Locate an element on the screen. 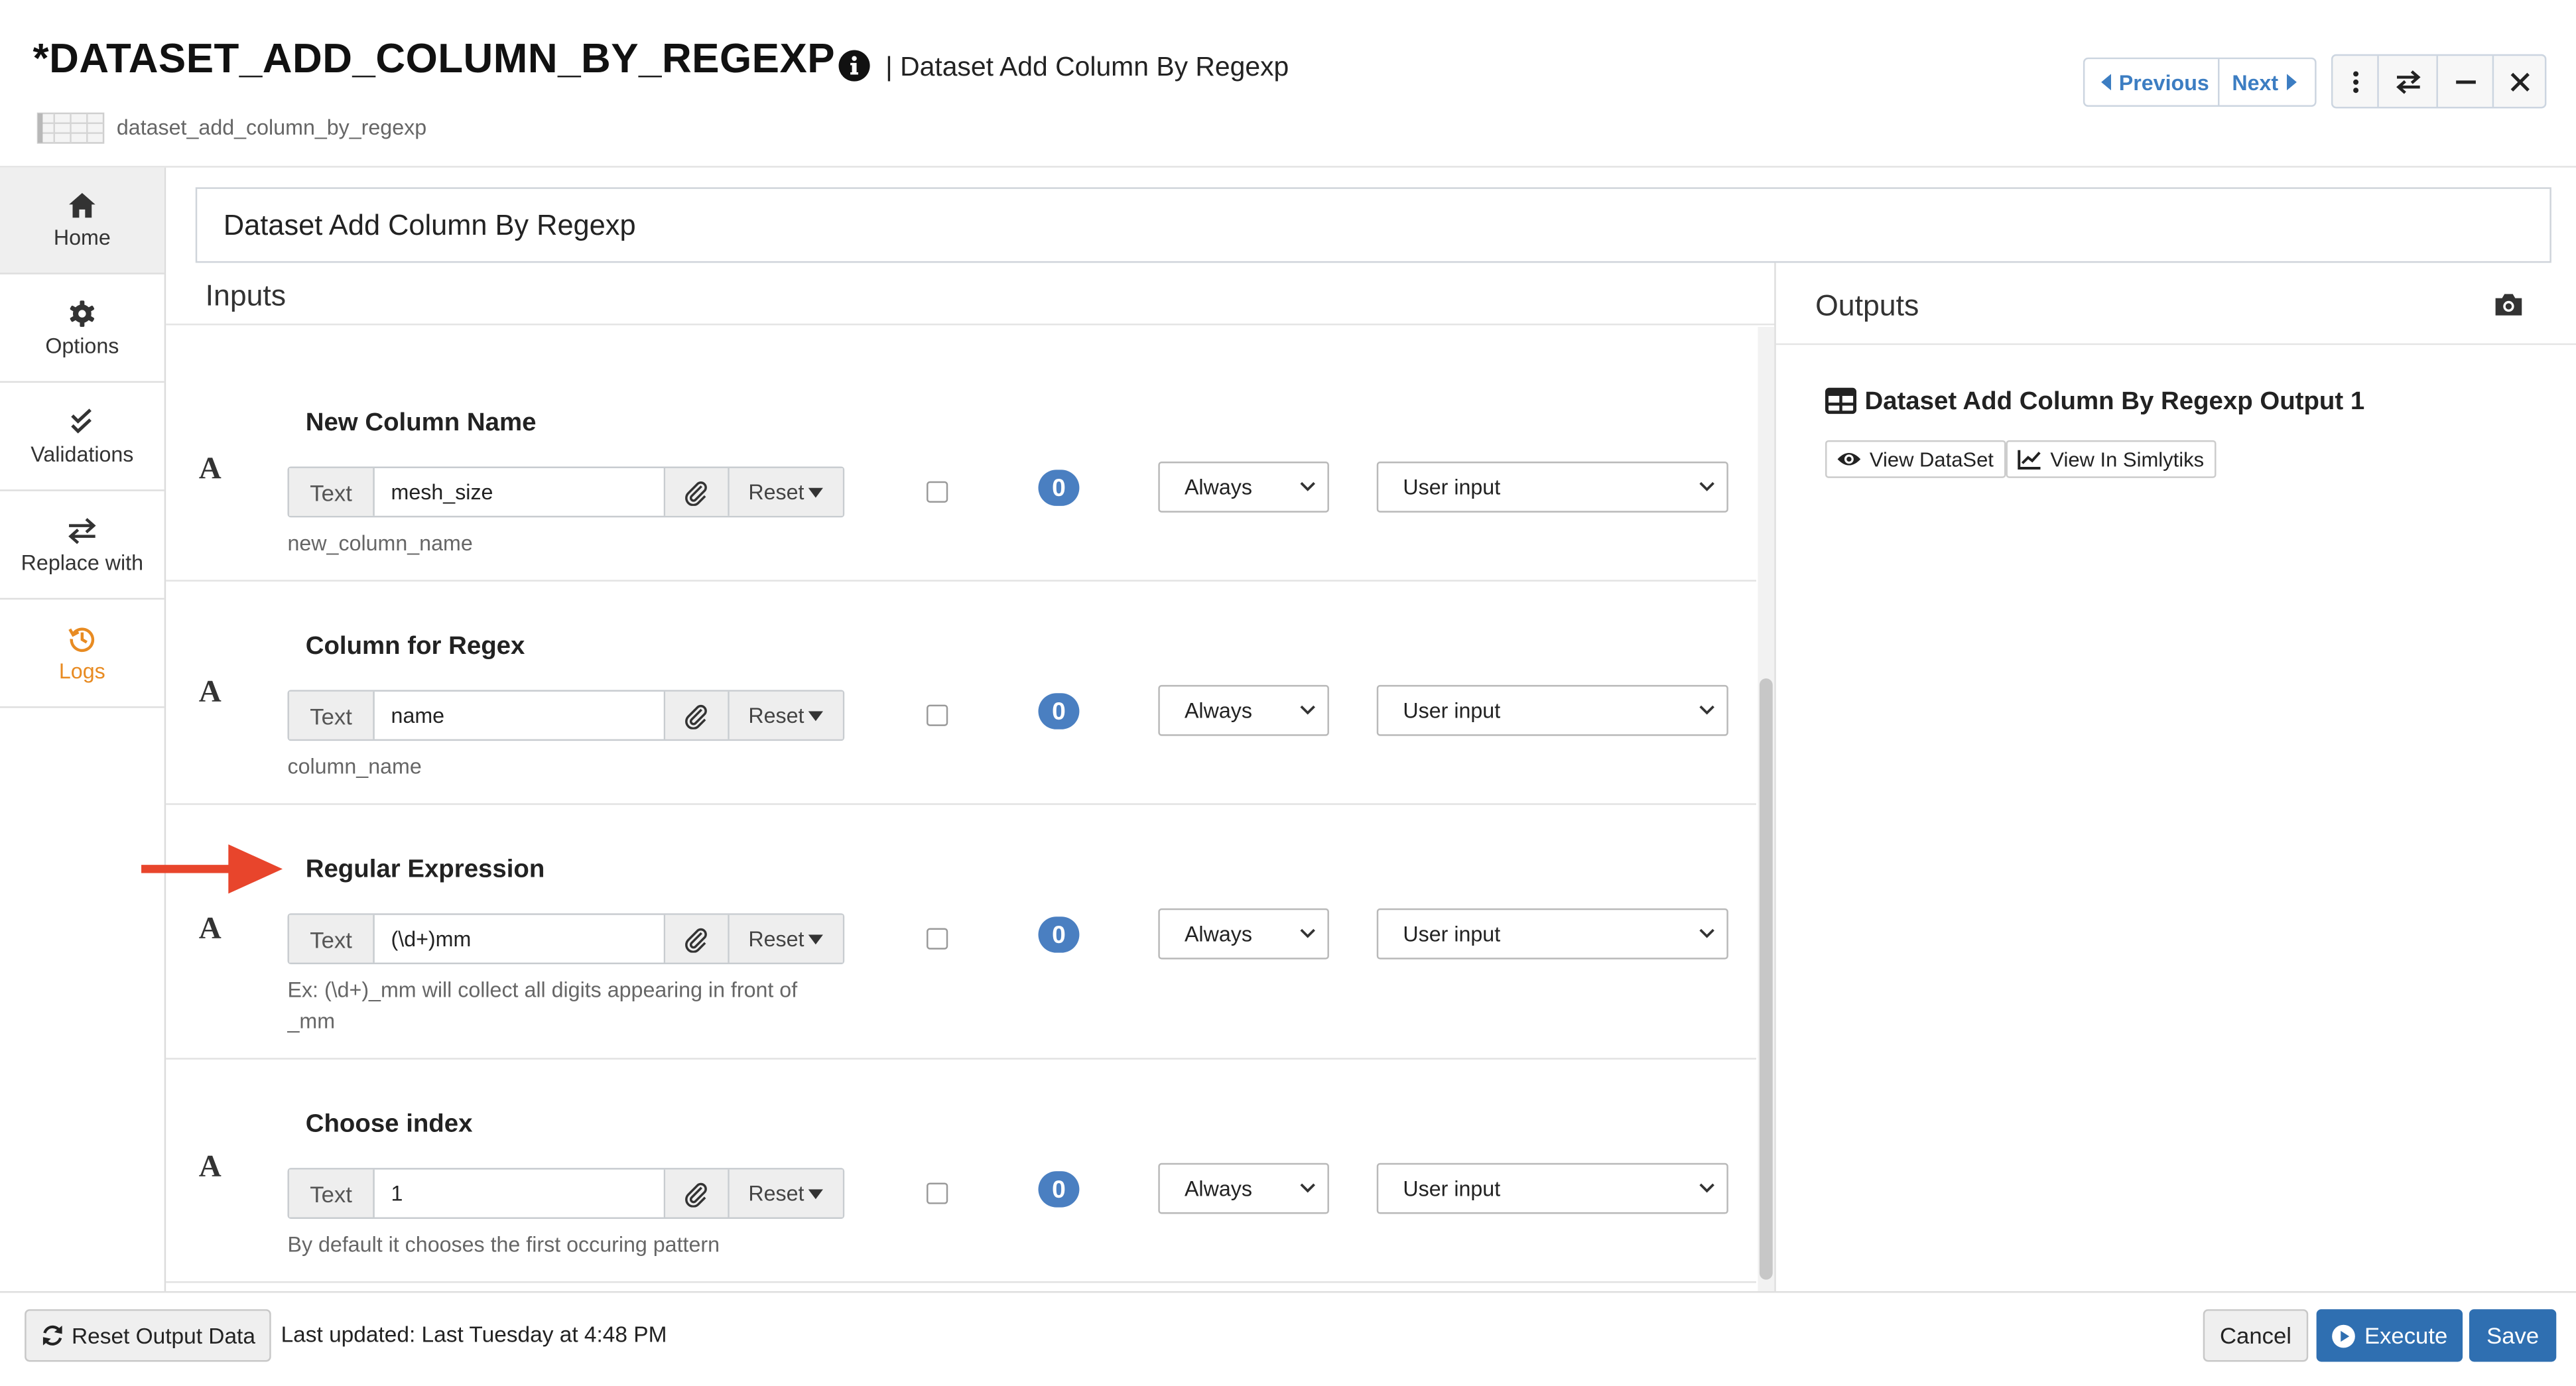 The height and width of the screenshot is (1386, 2576). cancel-button: Cancel is located at coordinates (2256, 1335).